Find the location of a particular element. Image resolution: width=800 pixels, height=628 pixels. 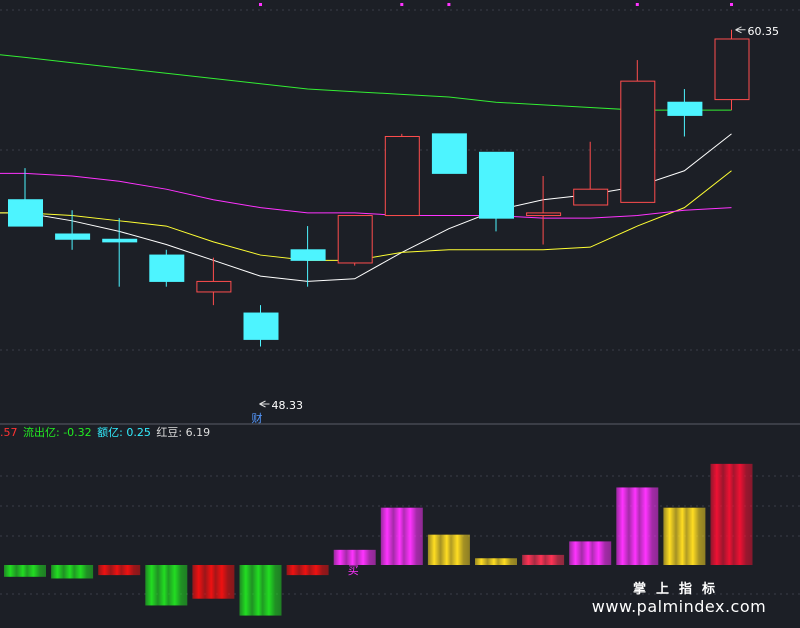

finance-marker: 财 is located at coordinates (257, 418).